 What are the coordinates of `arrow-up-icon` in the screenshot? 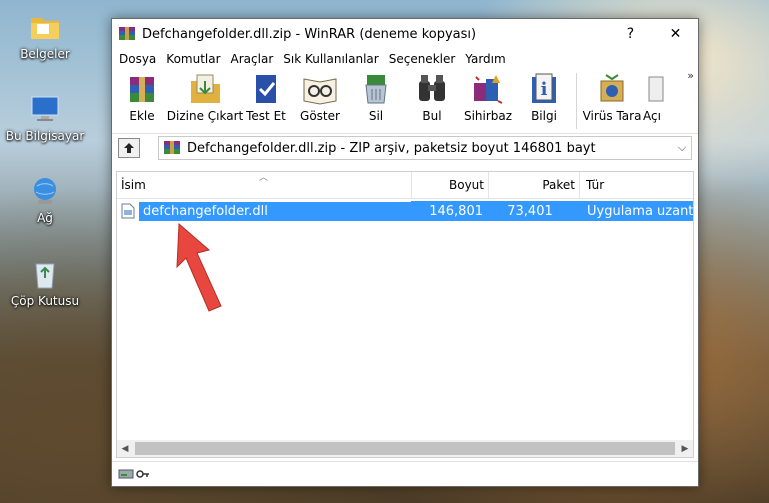 It's located at (129, 148).